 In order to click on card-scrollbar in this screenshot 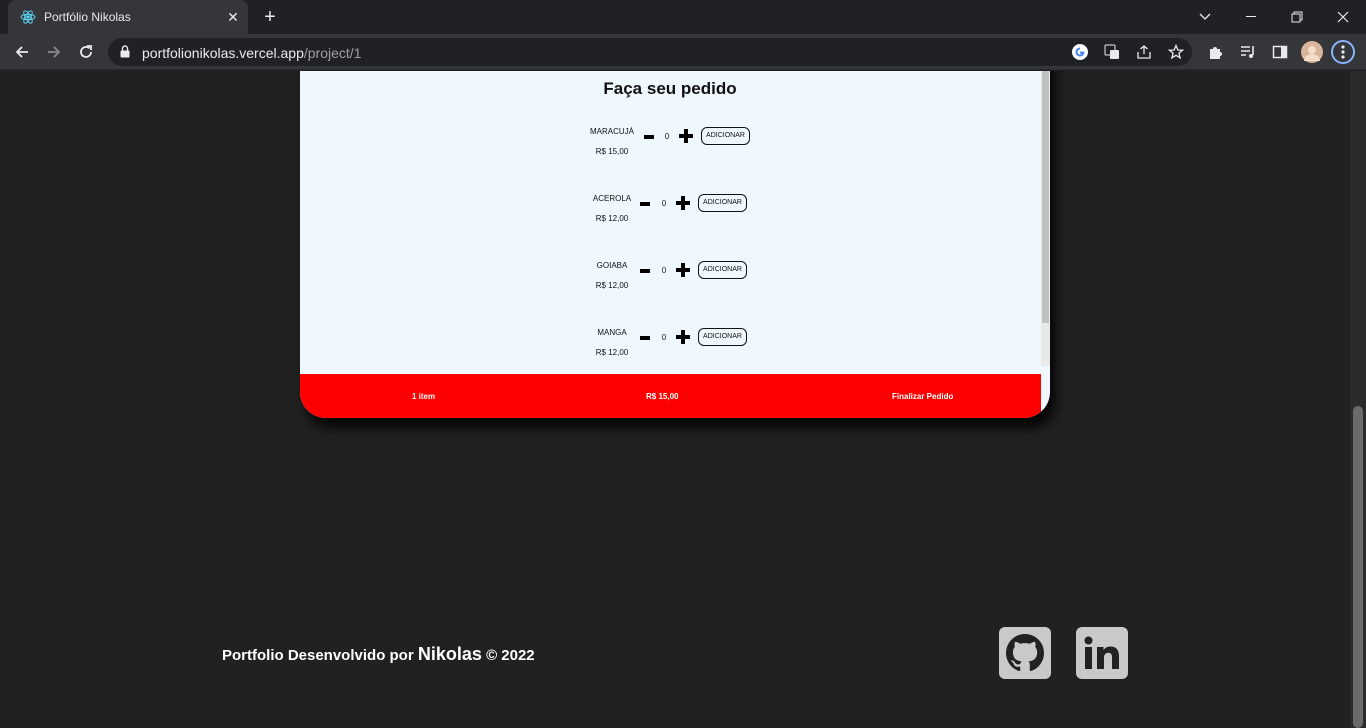, I will do `click(1045, 218)`.